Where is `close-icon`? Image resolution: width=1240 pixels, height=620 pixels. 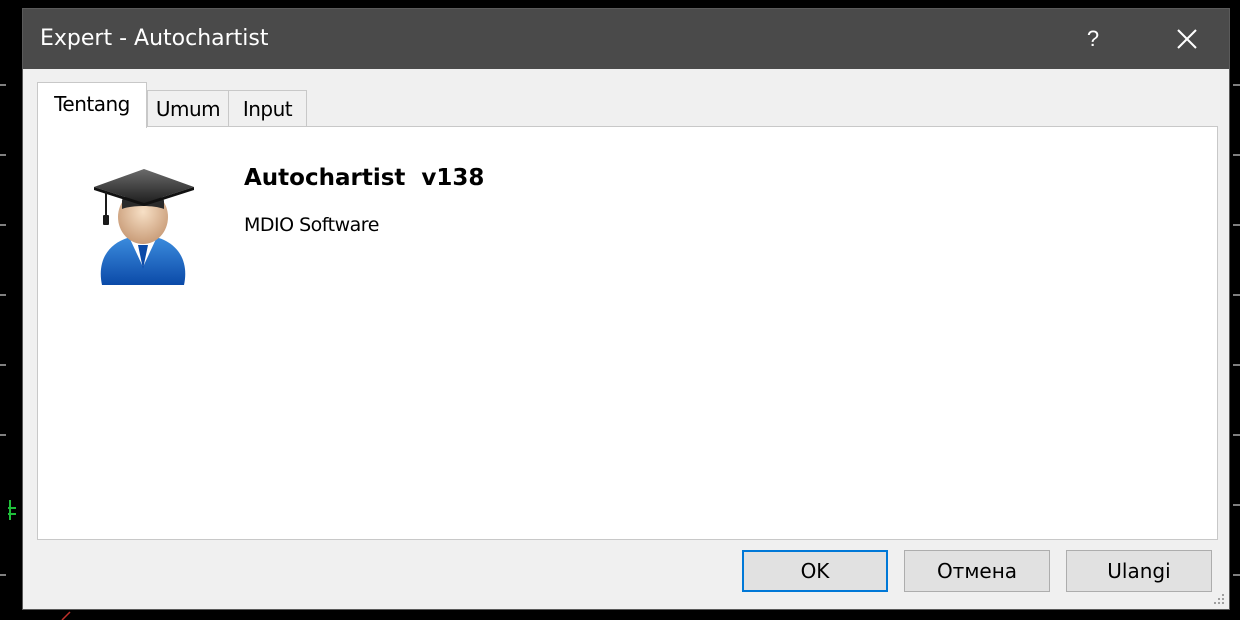 close-icon is located at coordinates (1187, 39).